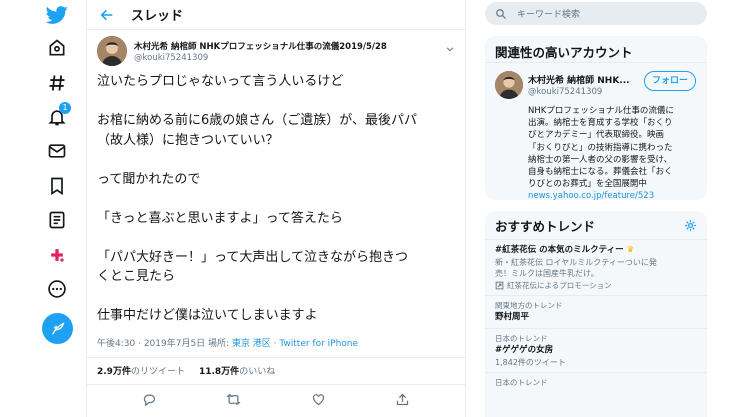  I want to click on trend-item: 関東地方のトレンド 野村周平, so click(596, 312).